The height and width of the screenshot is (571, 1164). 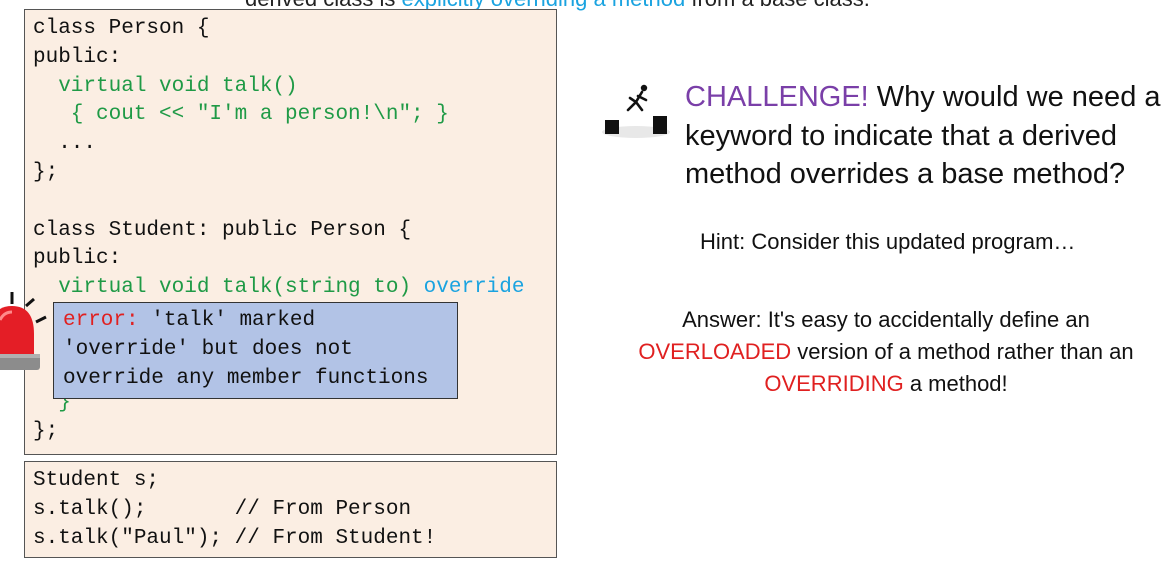 What do you see at coordinates (834, 383) in the screenshot?
I see `answer-overriding: OVERRIDING` at bounding box center [834, 383].